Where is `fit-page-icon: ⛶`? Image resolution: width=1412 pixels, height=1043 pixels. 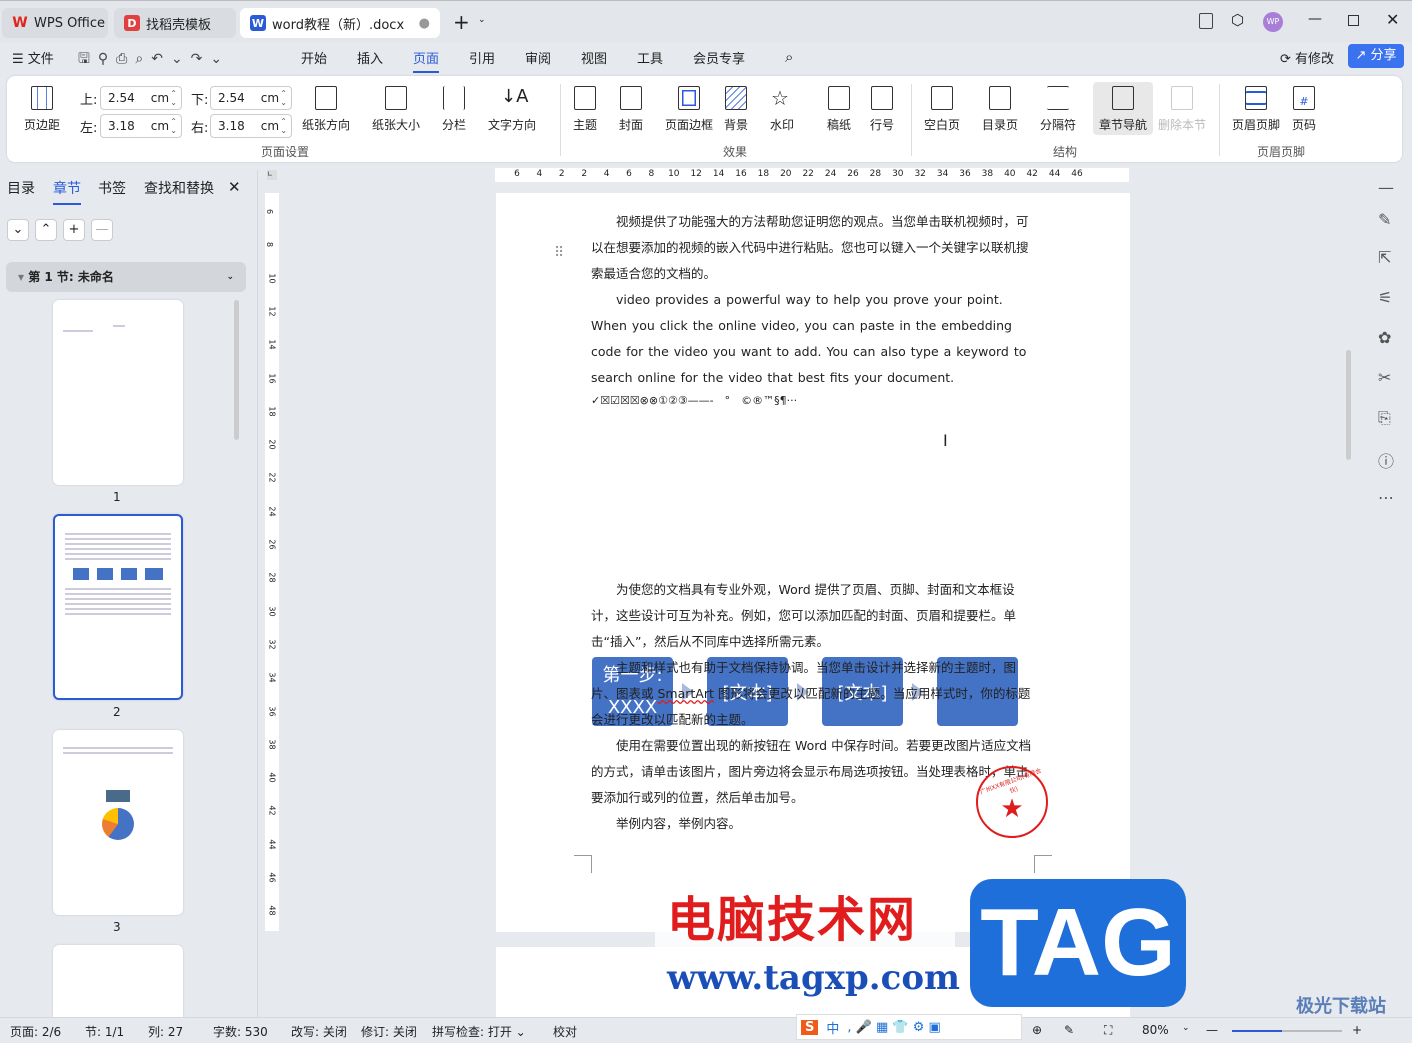
fit-page-icon: ⛶ is located at coordinates (1108, 1030).